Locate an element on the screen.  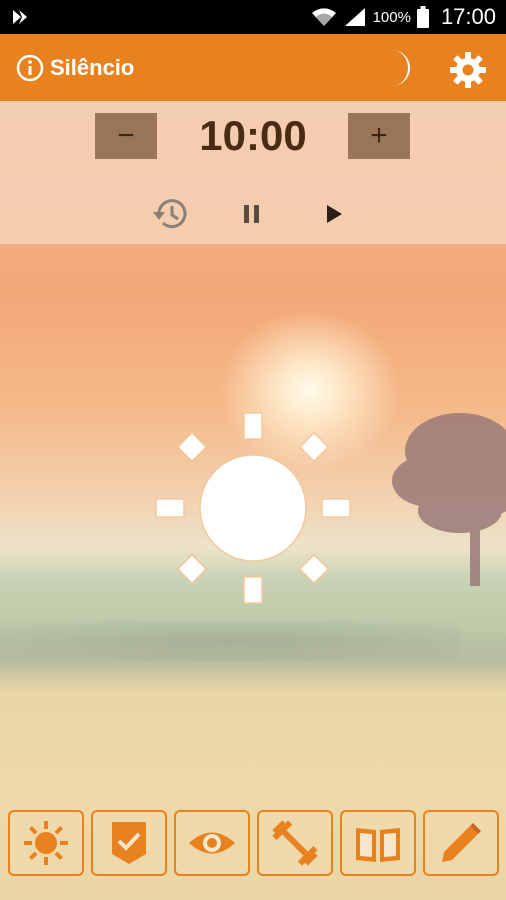
tab-exercise is located at coordinates (295, 843).